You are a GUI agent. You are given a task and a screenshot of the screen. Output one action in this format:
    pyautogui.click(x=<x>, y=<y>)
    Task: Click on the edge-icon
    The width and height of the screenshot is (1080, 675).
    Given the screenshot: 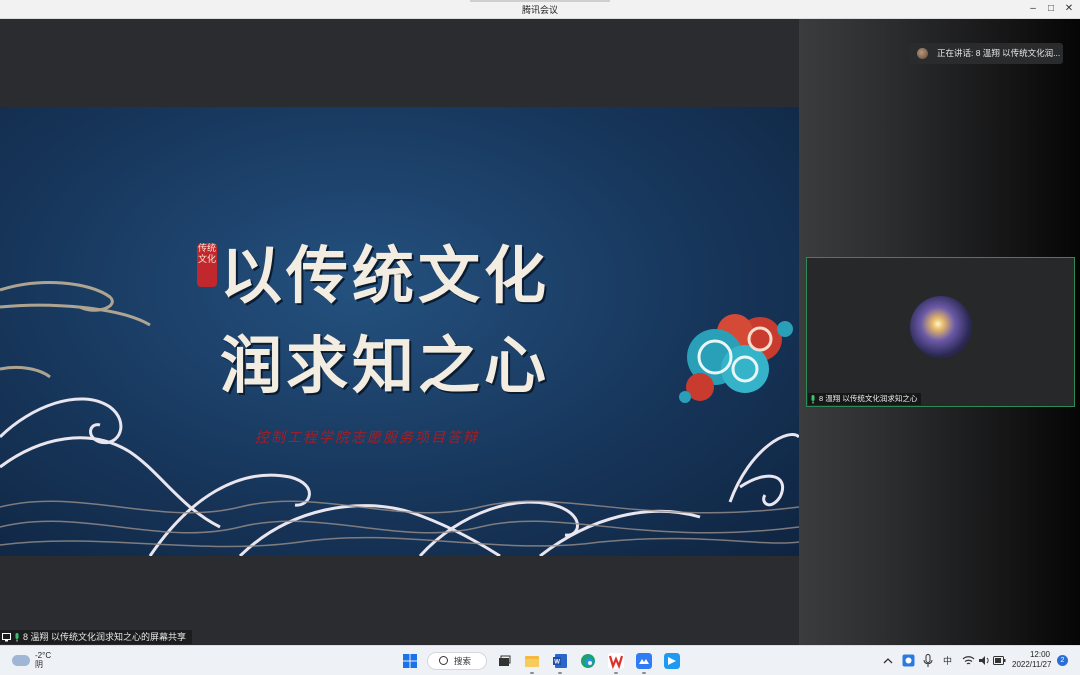 What is the action you would take?
    pyautogui.click(x=588, y=661)
    